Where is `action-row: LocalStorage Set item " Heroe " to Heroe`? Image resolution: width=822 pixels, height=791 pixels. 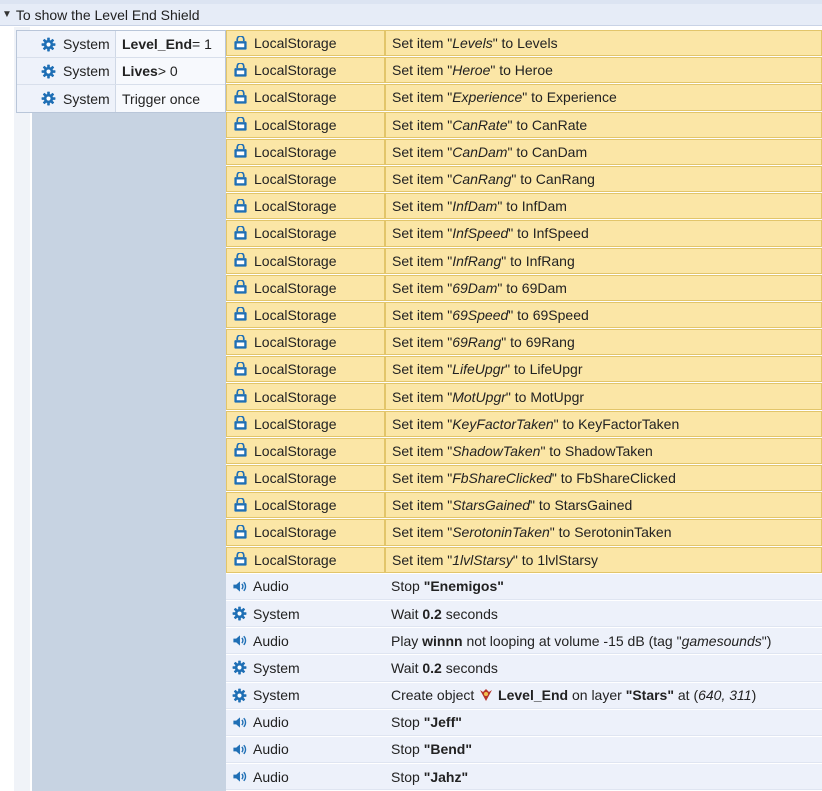 action-row: LocalStorage Set item " Heroe " to Heroe is located at coordinates (524, 71).